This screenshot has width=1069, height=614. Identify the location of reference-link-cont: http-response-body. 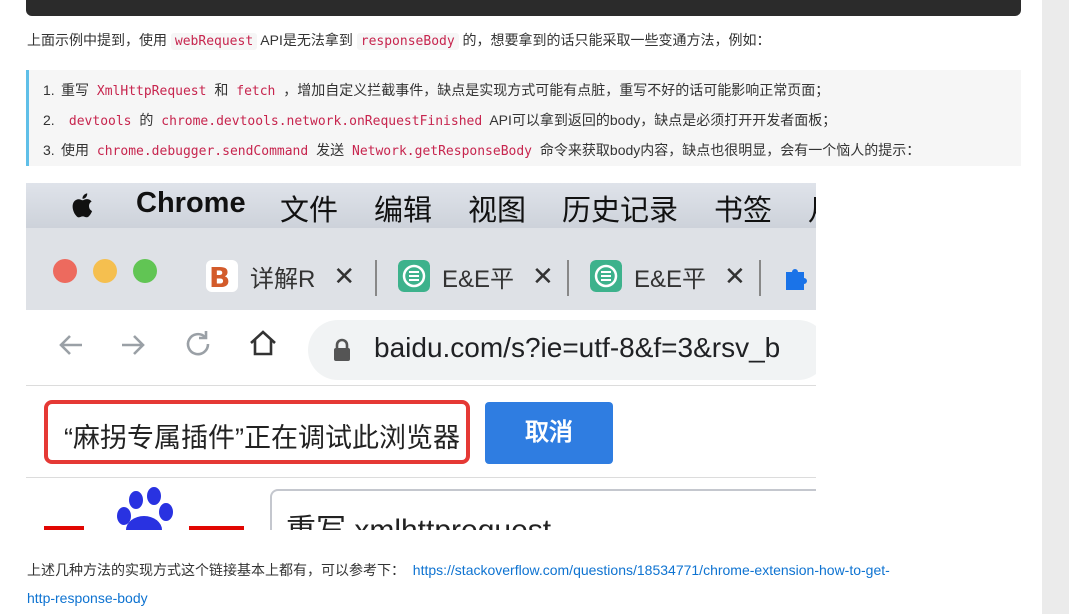
(87, 598).